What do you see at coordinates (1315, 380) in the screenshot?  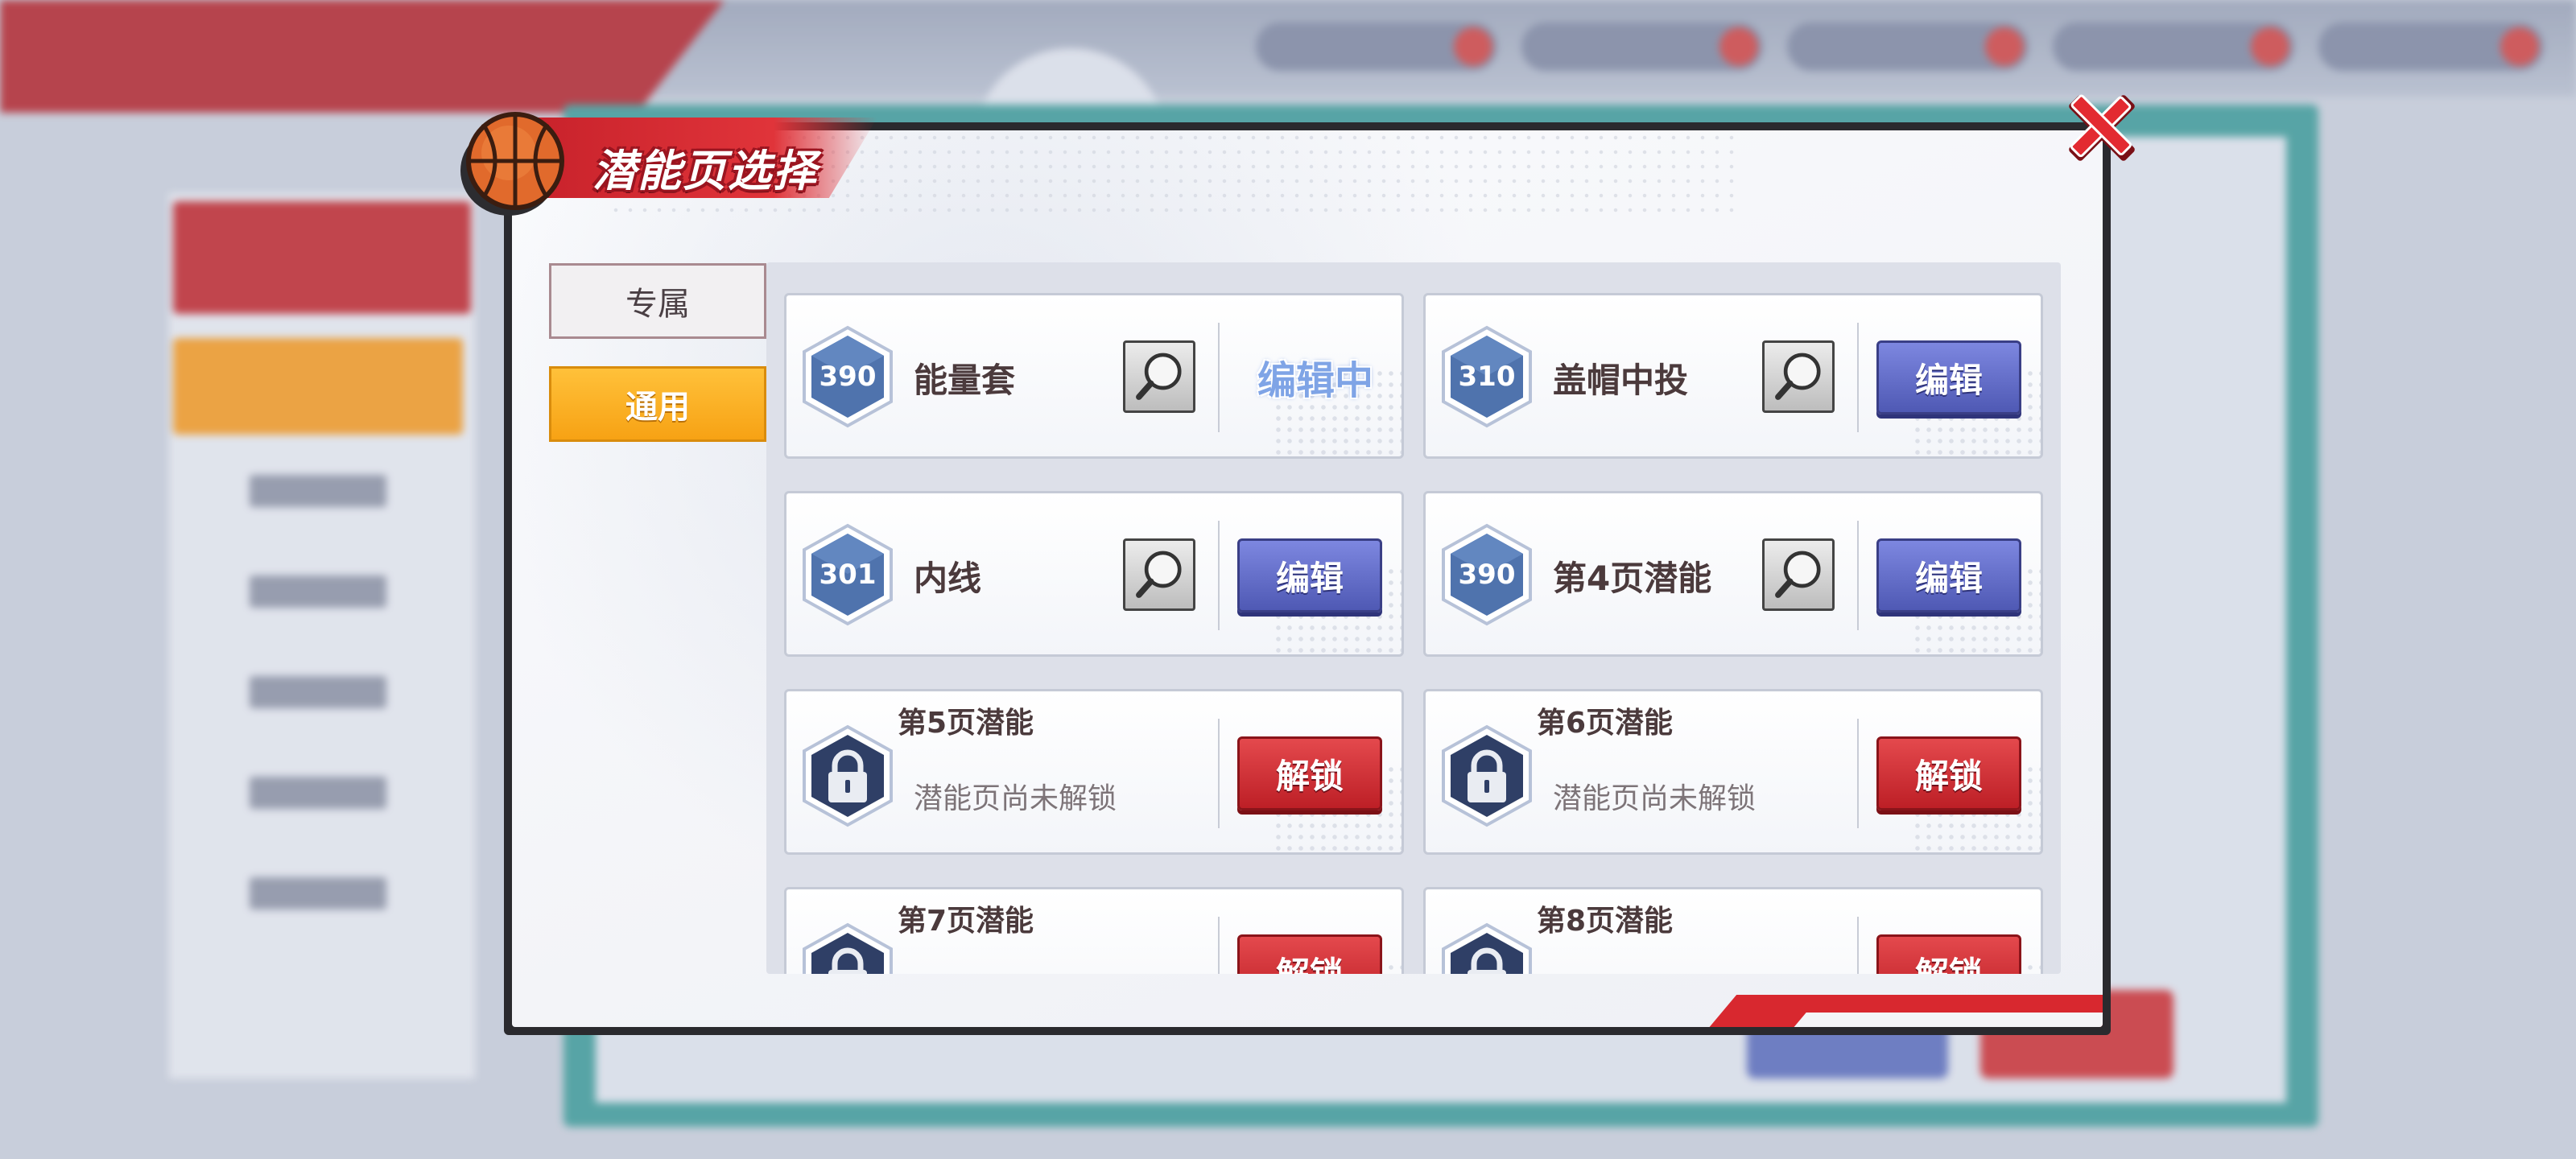 I see `editing-status: 编辑中` at bounding box center [1315, 380].